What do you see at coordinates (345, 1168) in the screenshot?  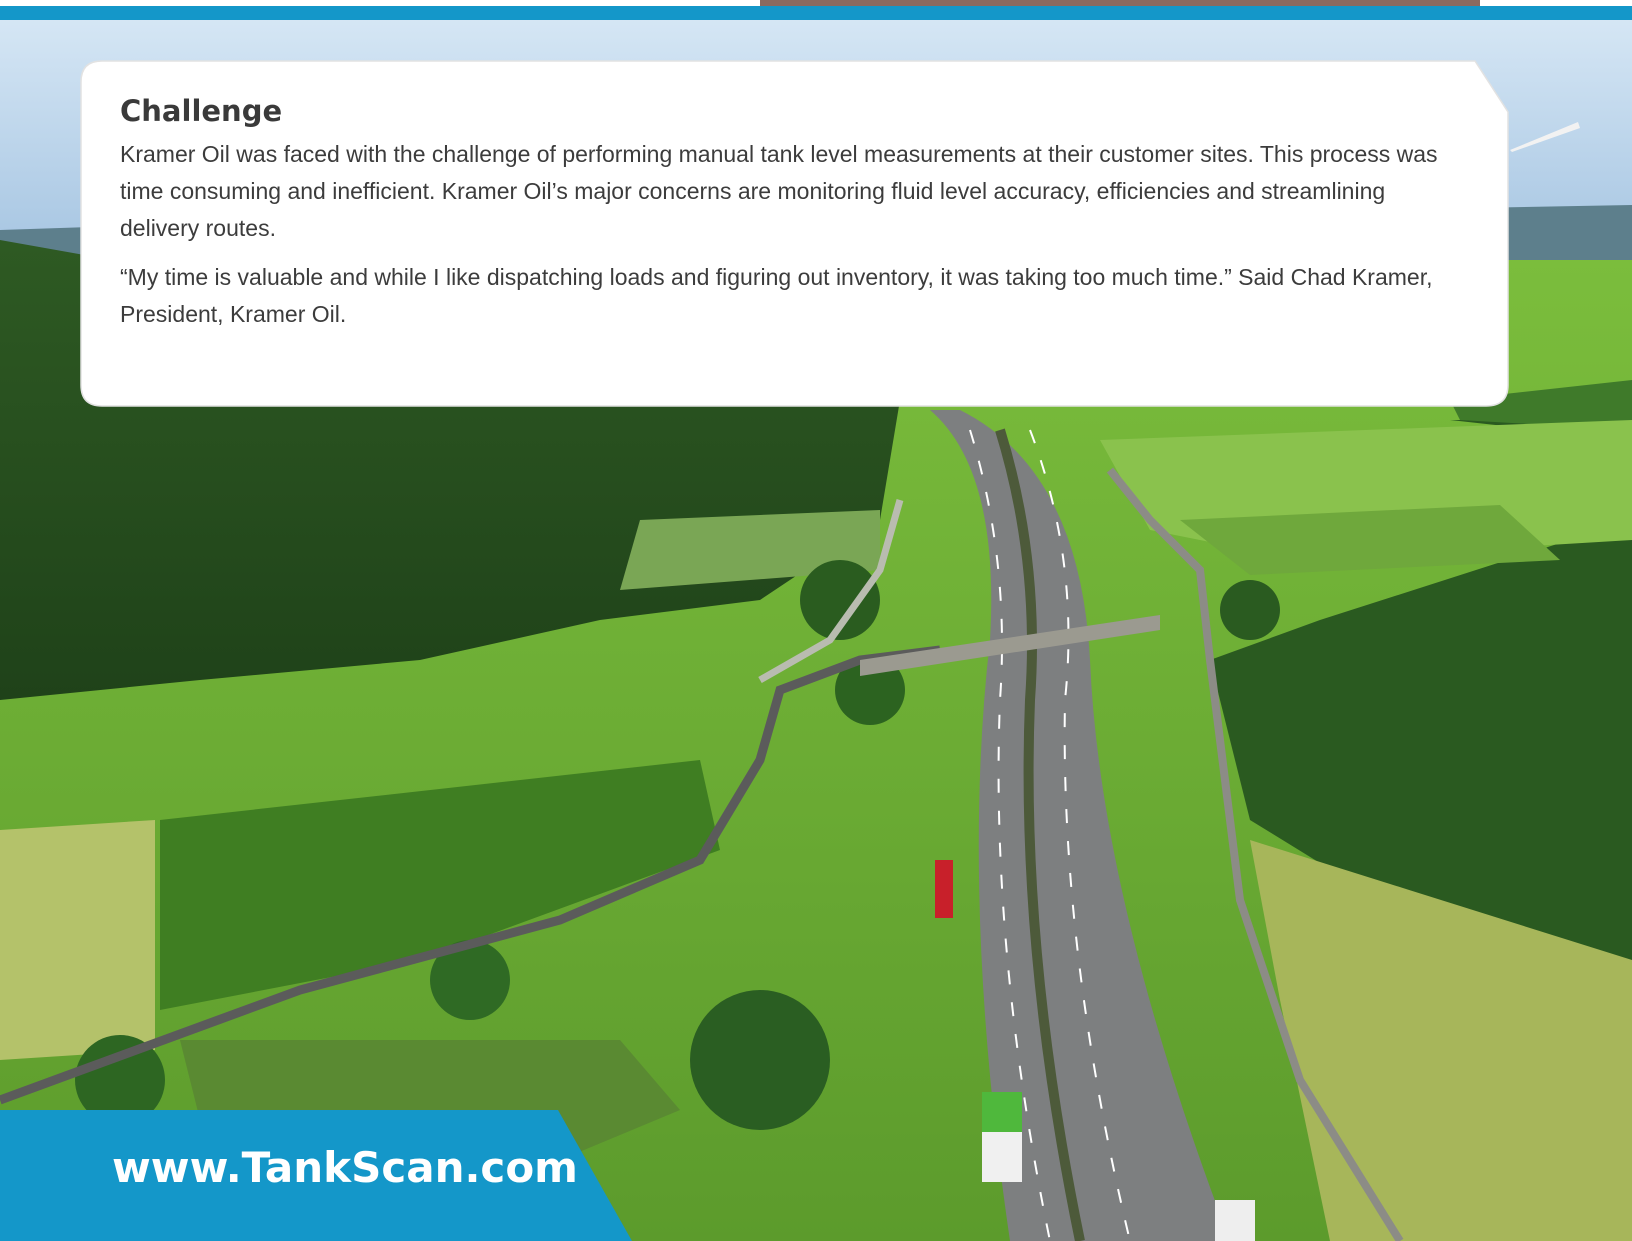 I see `website-link: www.TankScan.com` at bounding box center [345, 1168].